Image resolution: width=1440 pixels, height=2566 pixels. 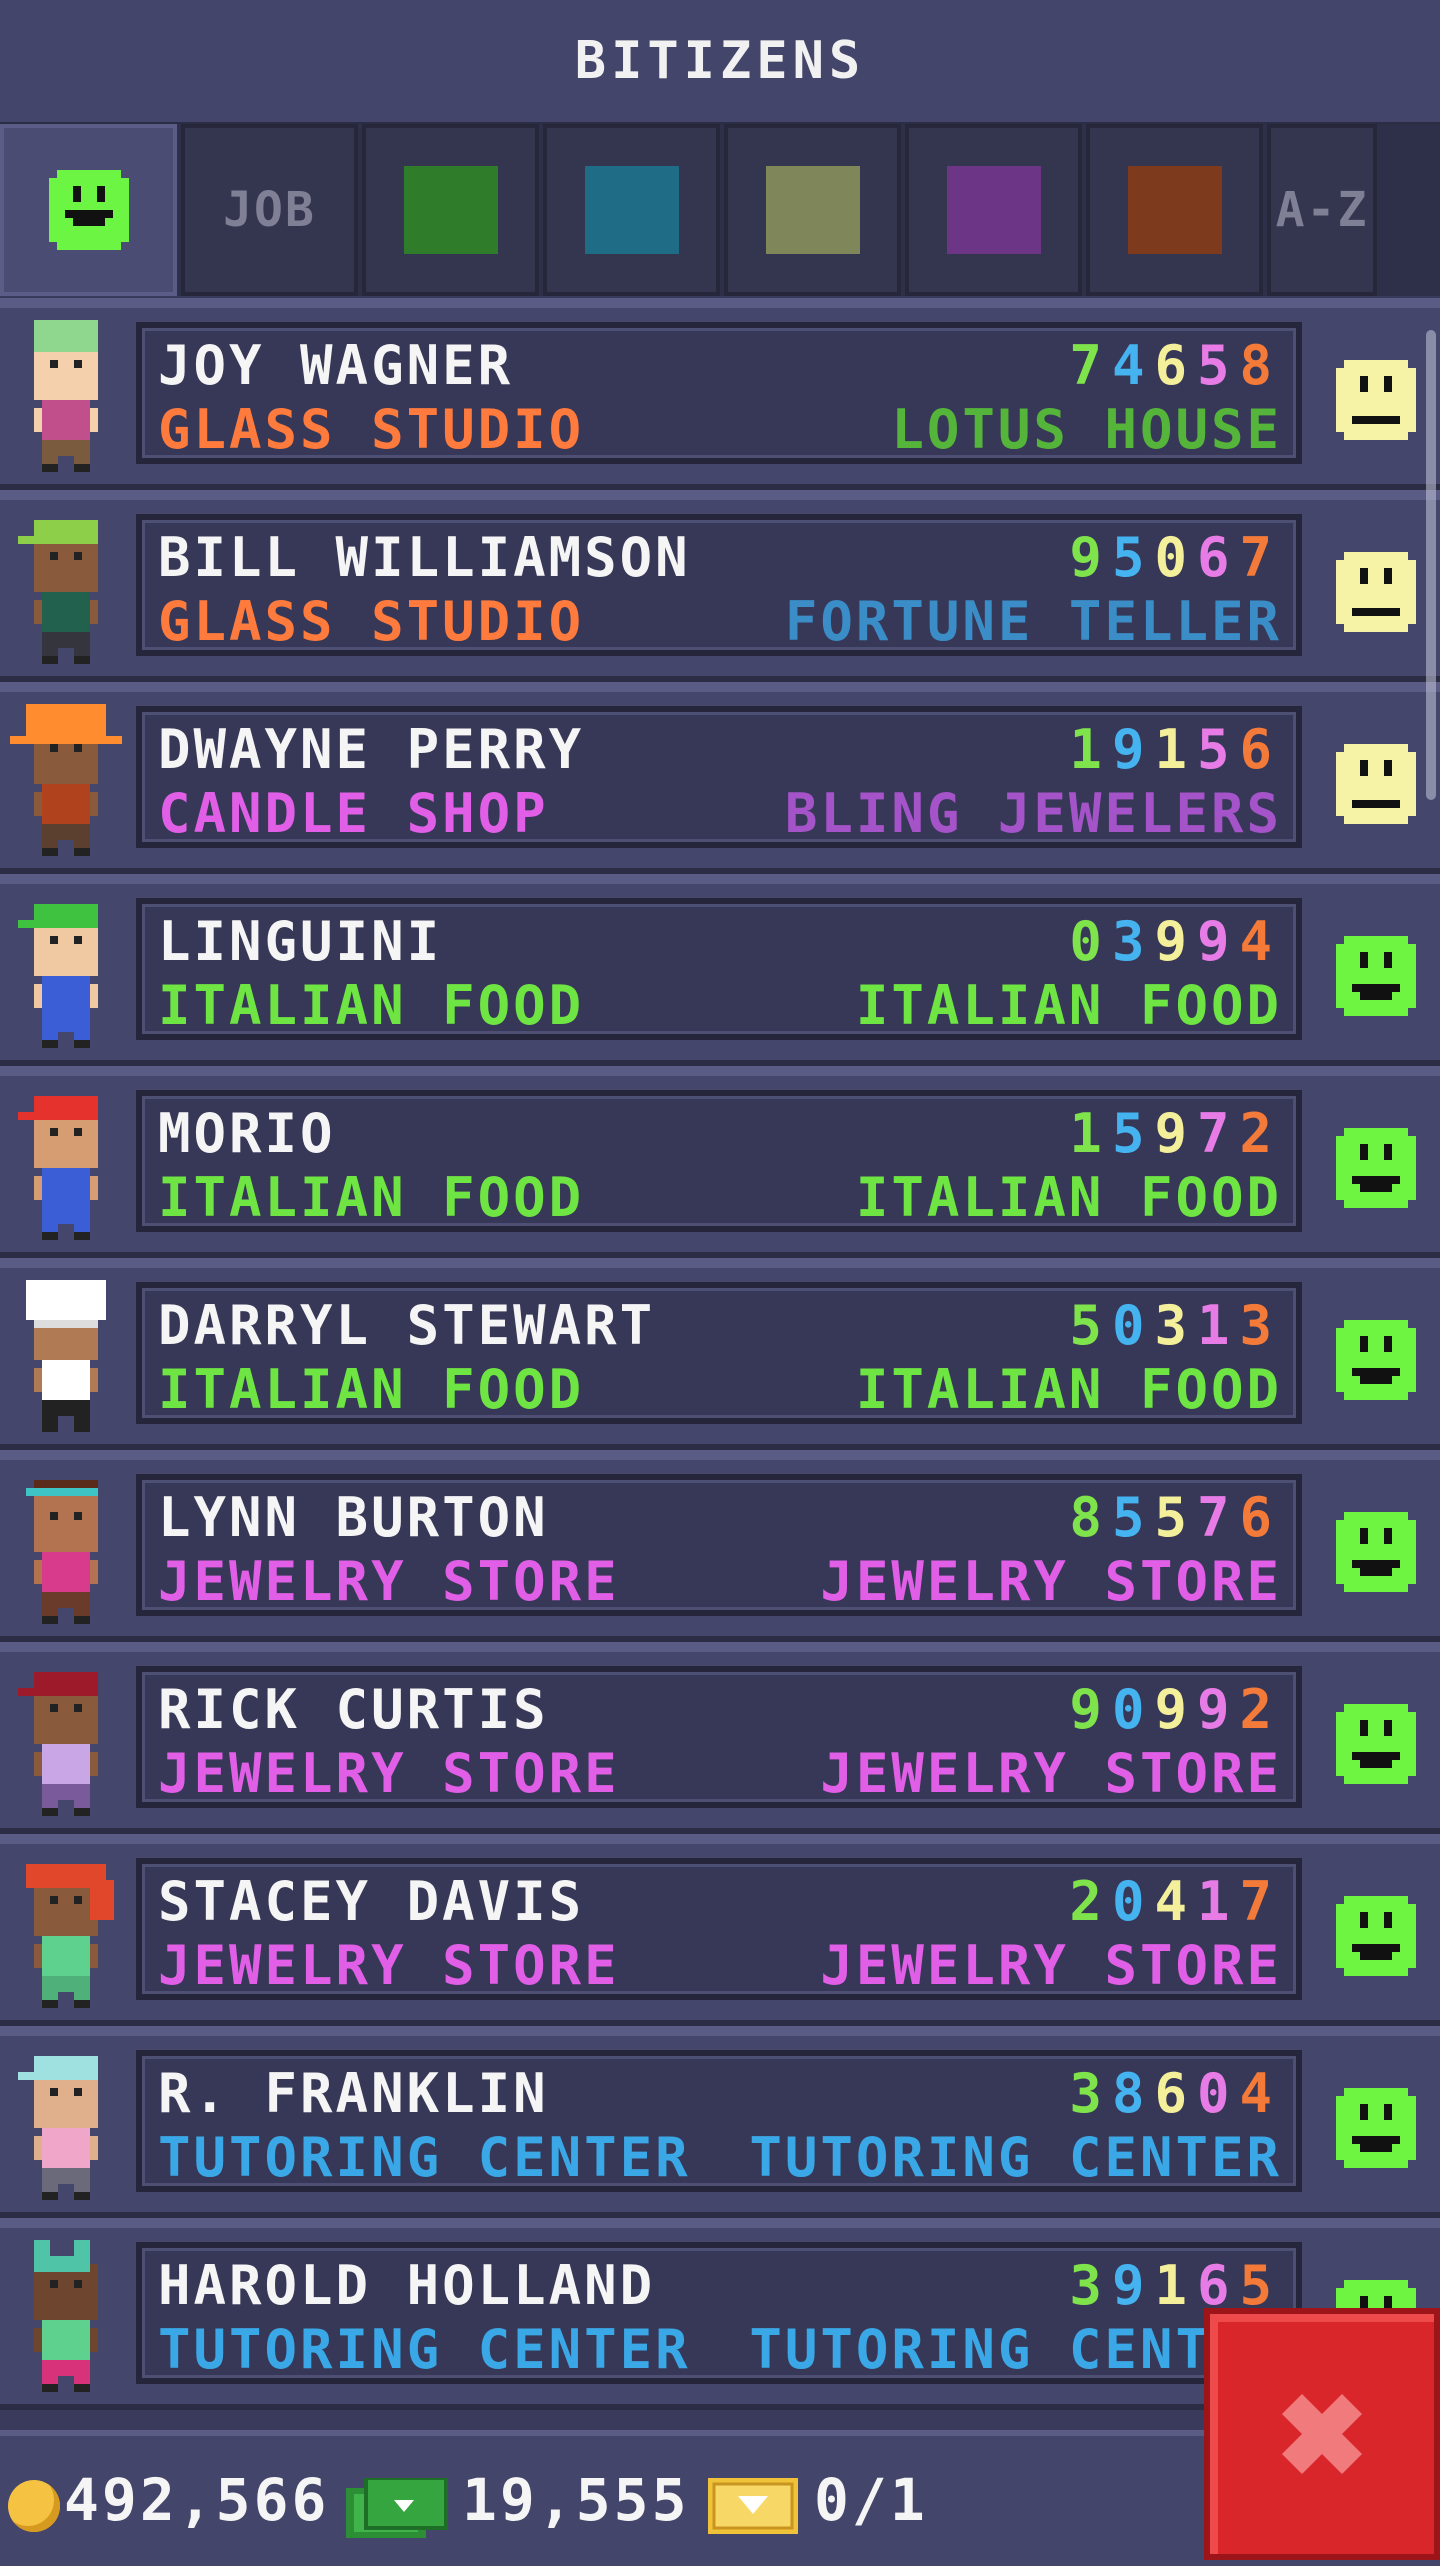 I want to click on coin-icon, so click(x=34, y=2506).